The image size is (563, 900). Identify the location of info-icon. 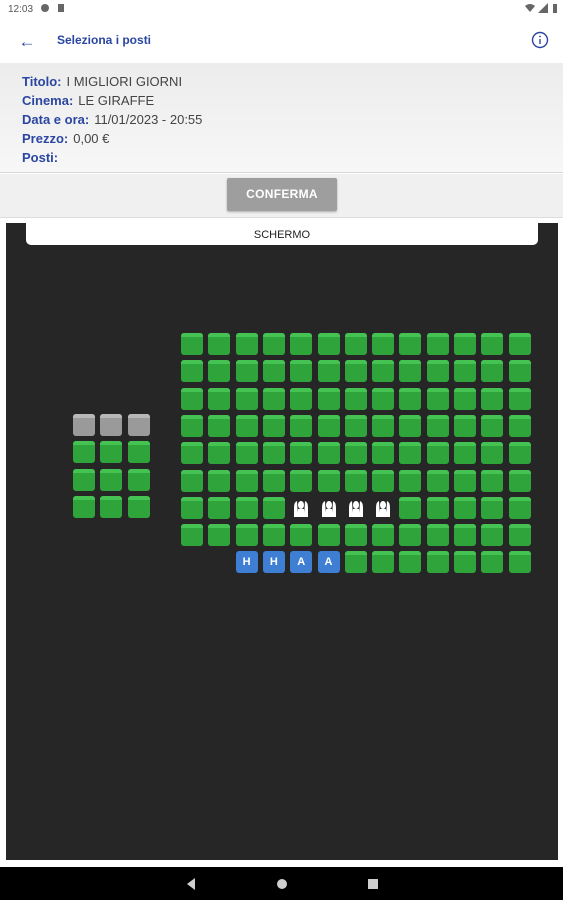
(540, 40).